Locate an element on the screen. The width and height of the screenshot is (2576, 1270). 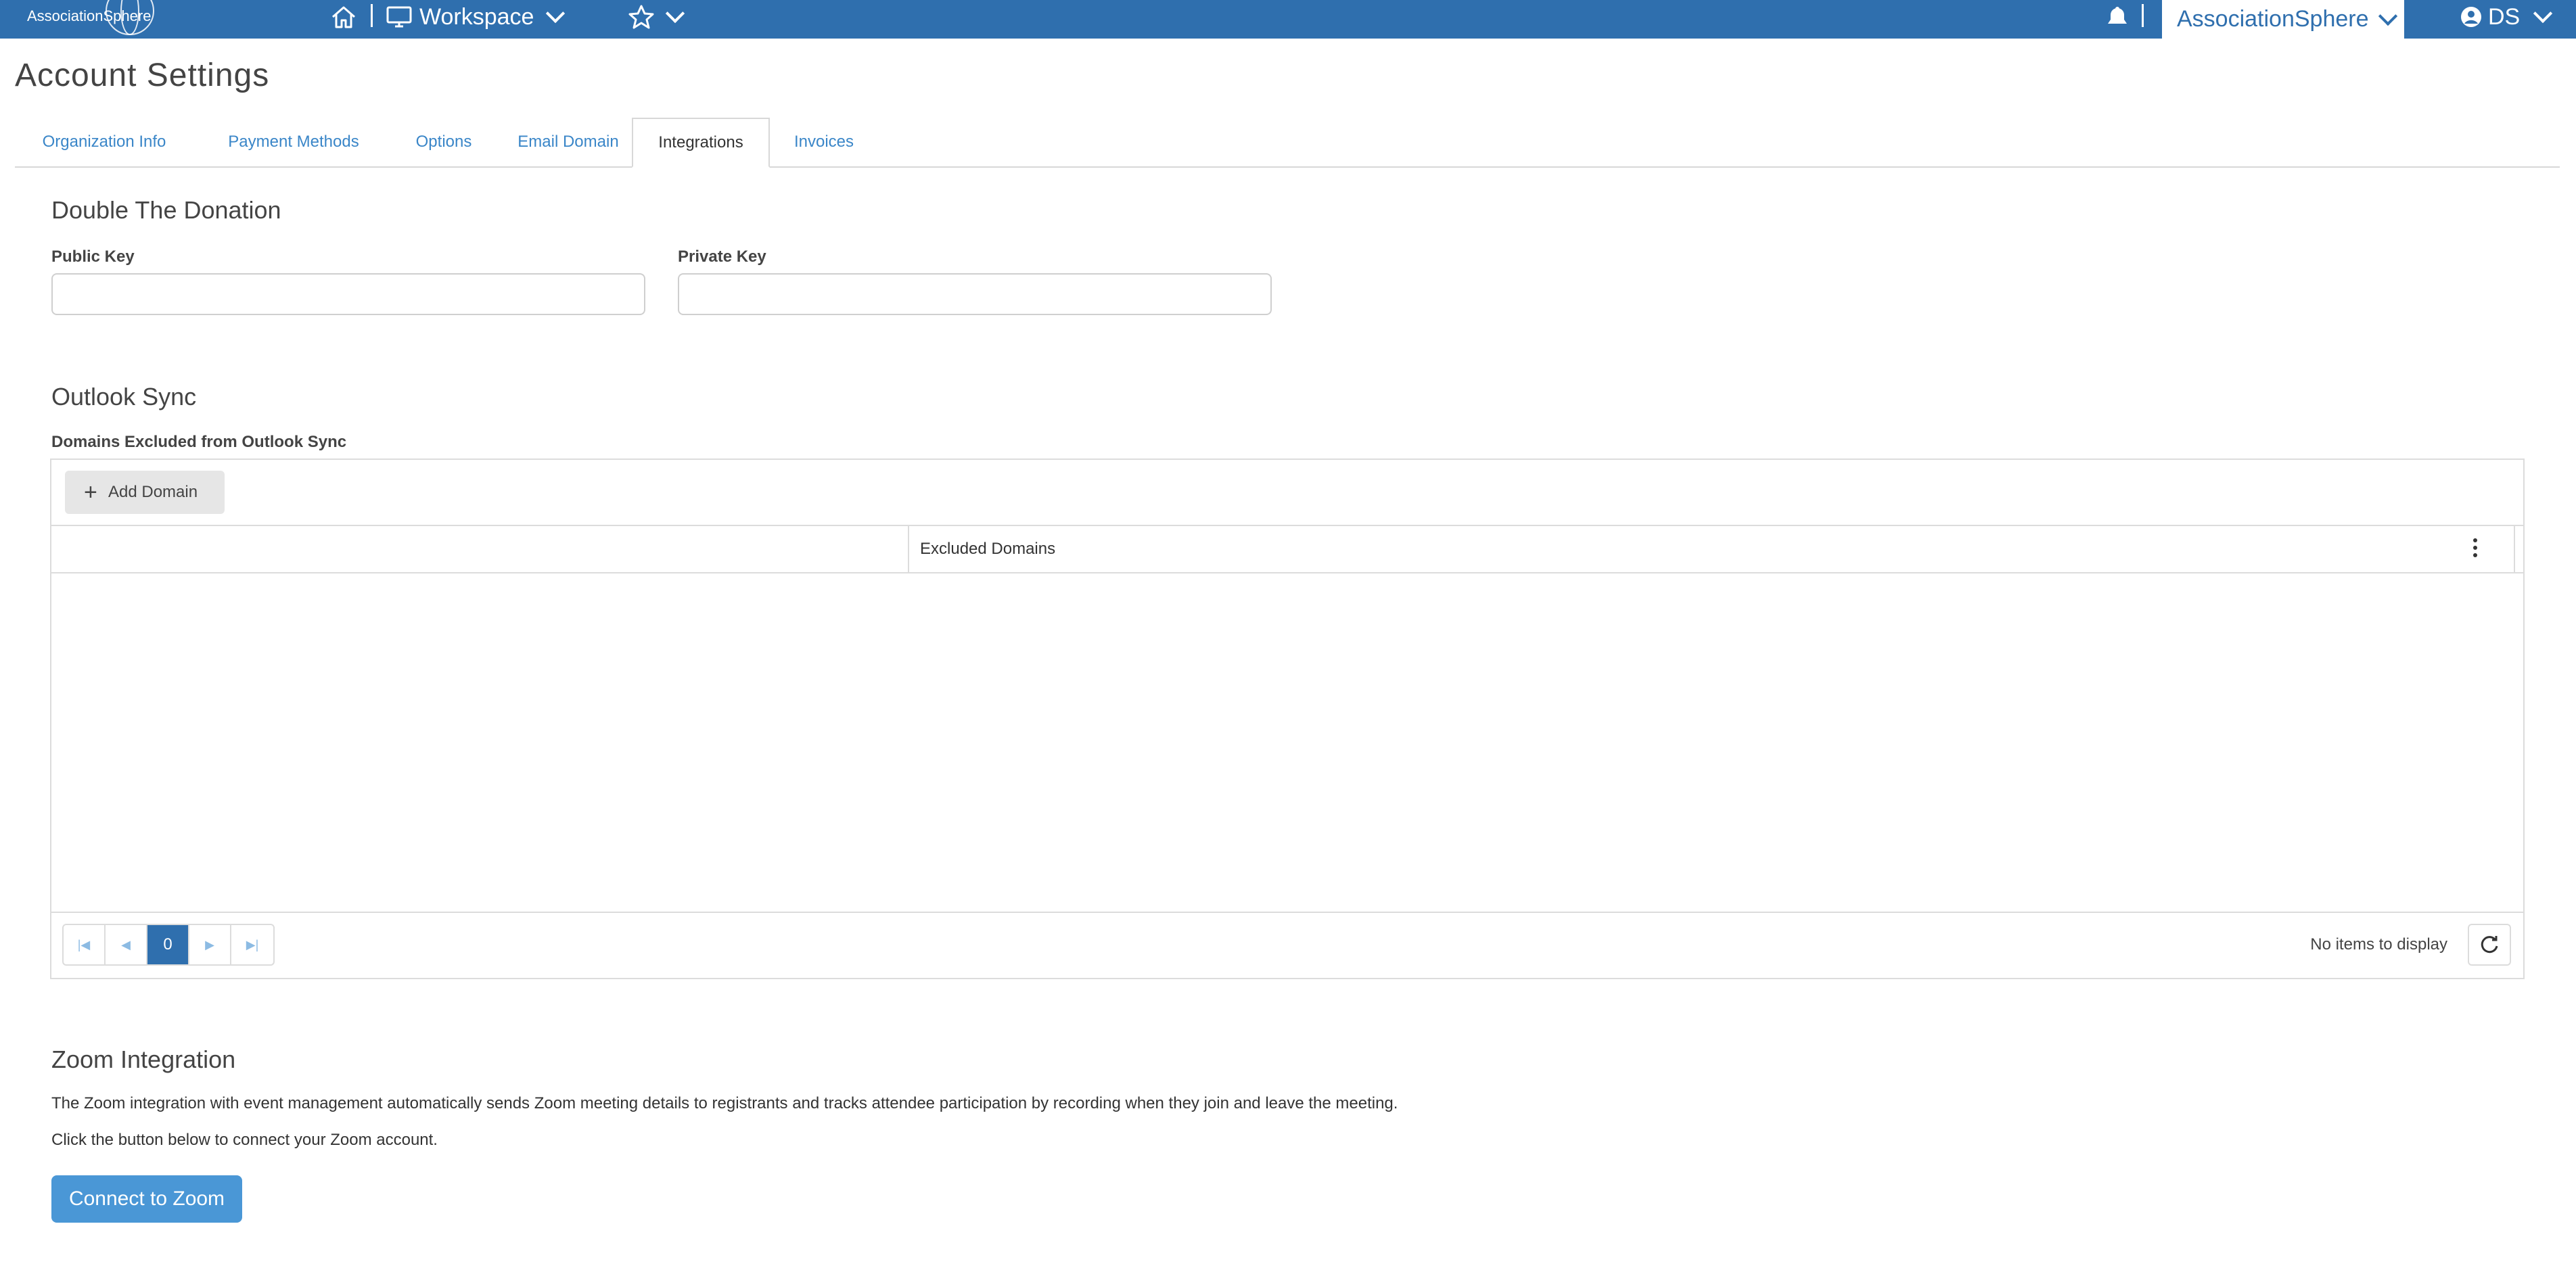
outlook-sync-heading: Outlook Sync is located at coordinates (124, 396).